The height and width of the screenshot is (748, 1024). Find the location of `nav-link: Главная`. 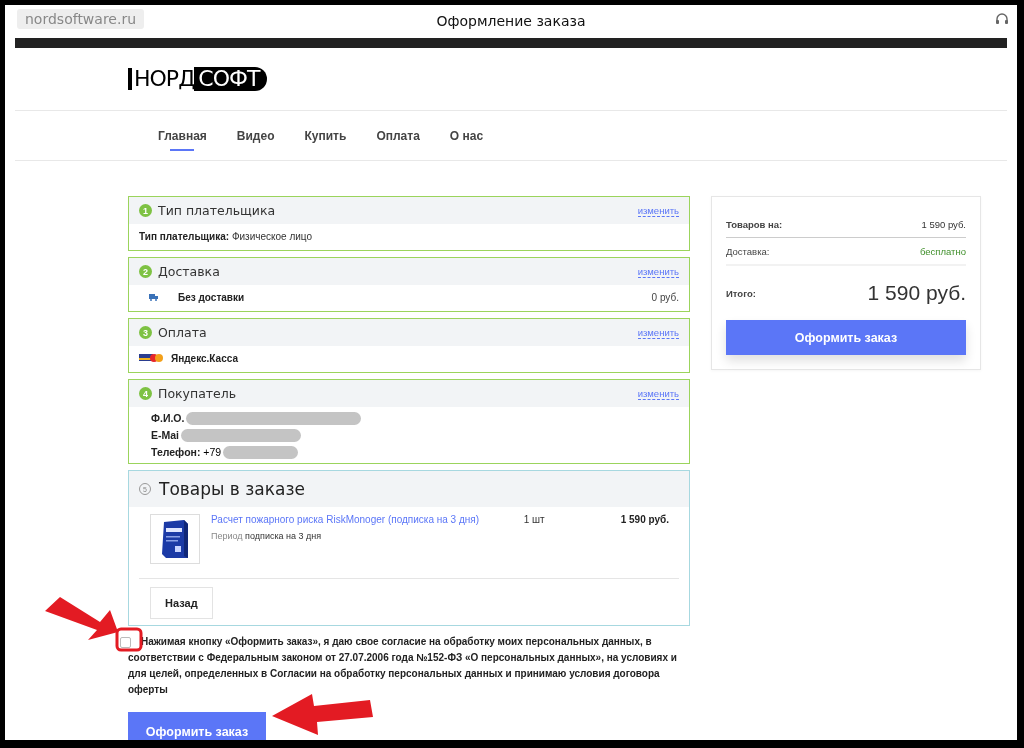

nav-link: Главная is located at coordinates (182, 135).